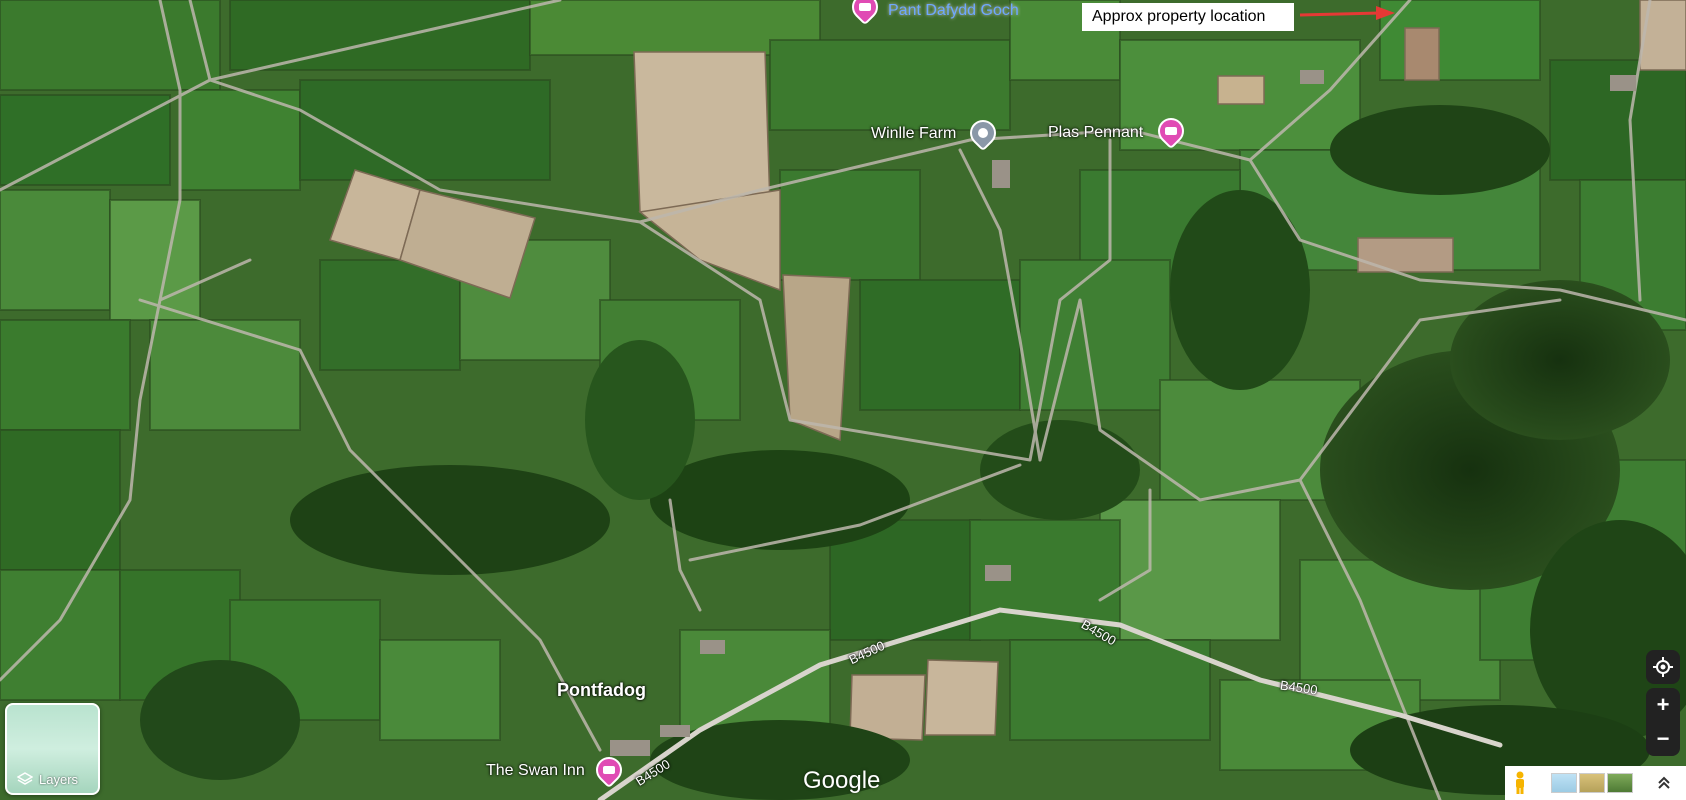 The height and width of the screenshot is (800, 1686). I want to click on google-logo: Google, so click(842, 780).